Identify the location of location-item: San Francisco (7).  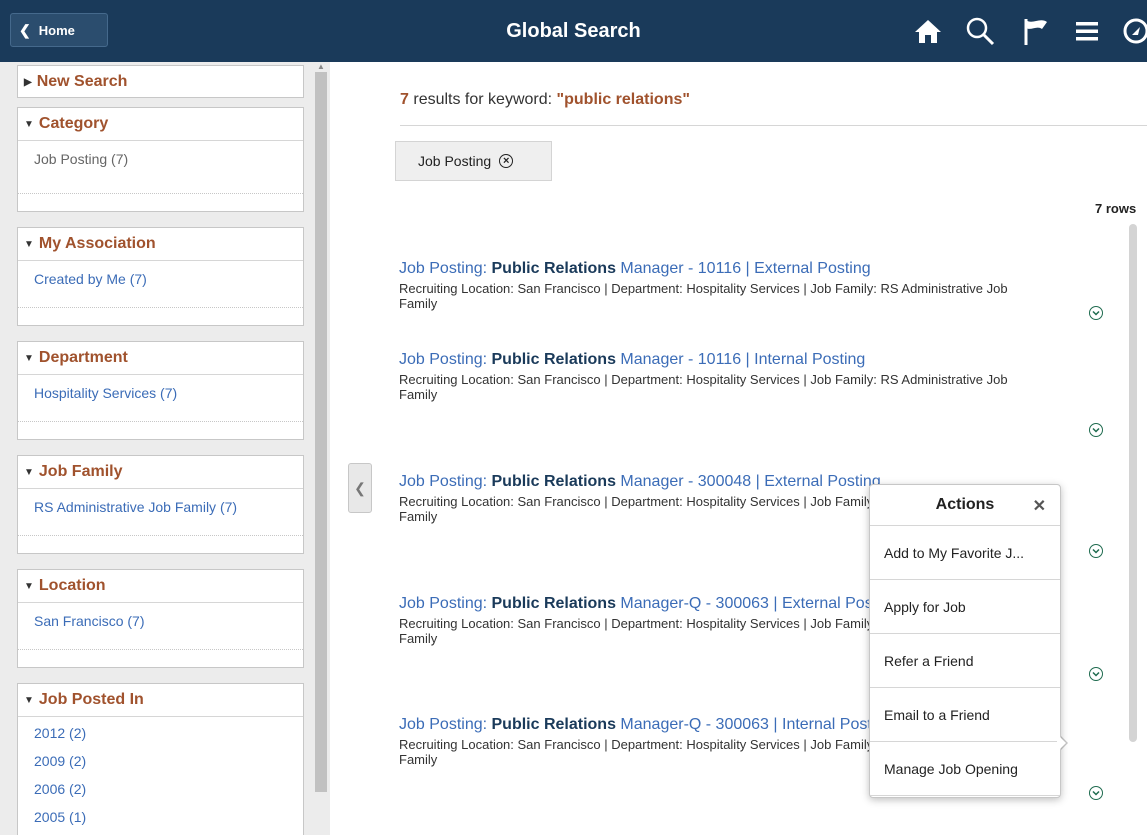
(160, 621).